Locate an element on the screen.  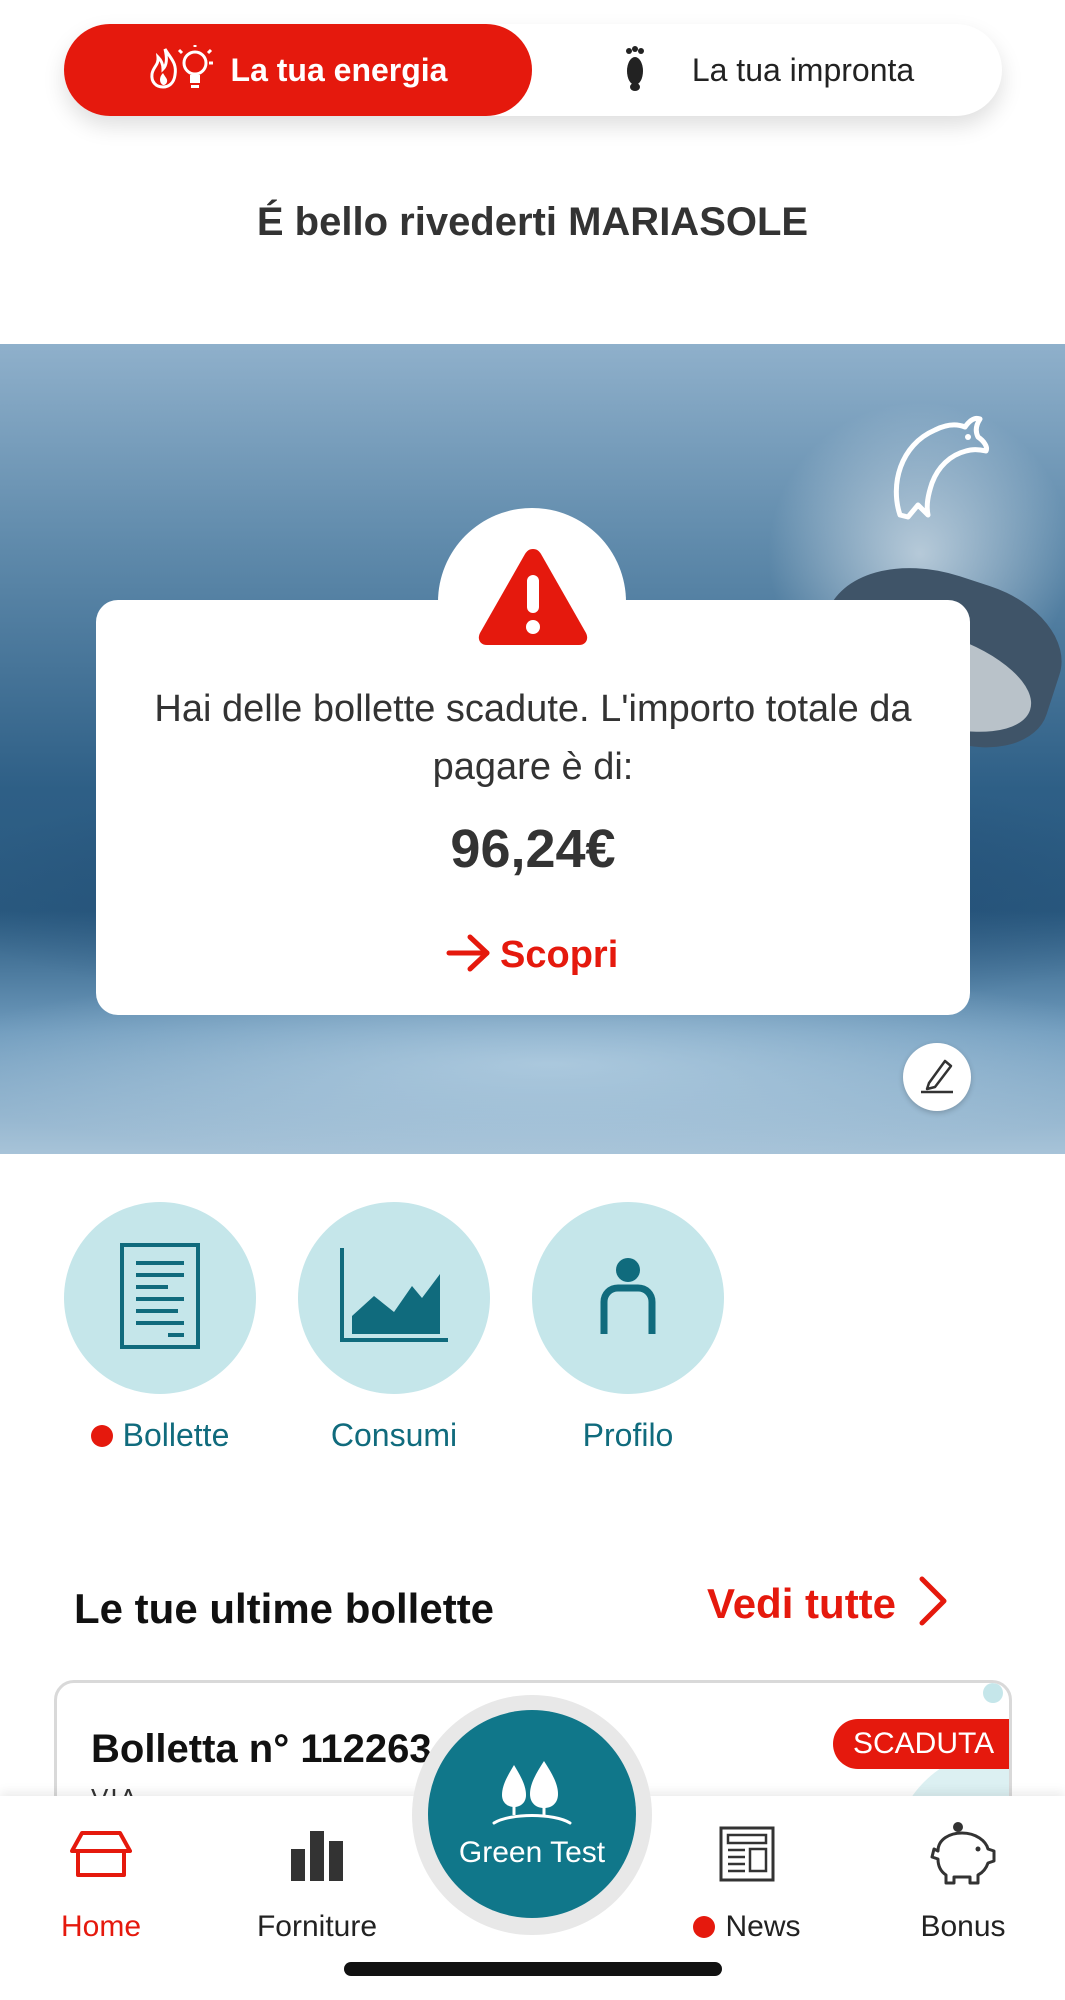
nav-forniture: Forniture is located at coordinates (317, 1884).